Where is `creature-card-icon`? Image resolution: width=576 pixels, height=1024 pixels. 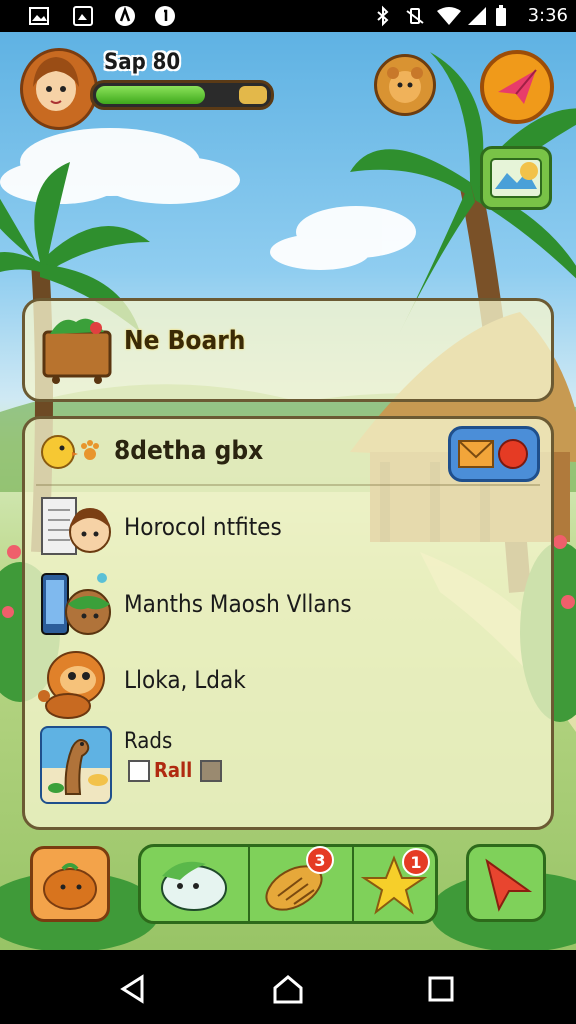
creature-card-icon is located at coordinates (76, 765).